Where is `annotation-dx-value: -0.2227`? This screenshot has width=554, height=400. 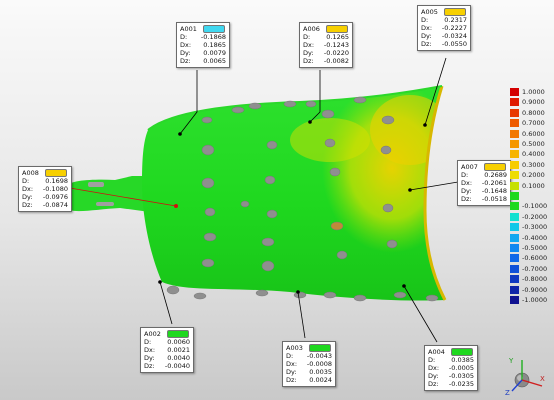
annotation-dx-value: -0.2227 is located at coordinates (454, 28).